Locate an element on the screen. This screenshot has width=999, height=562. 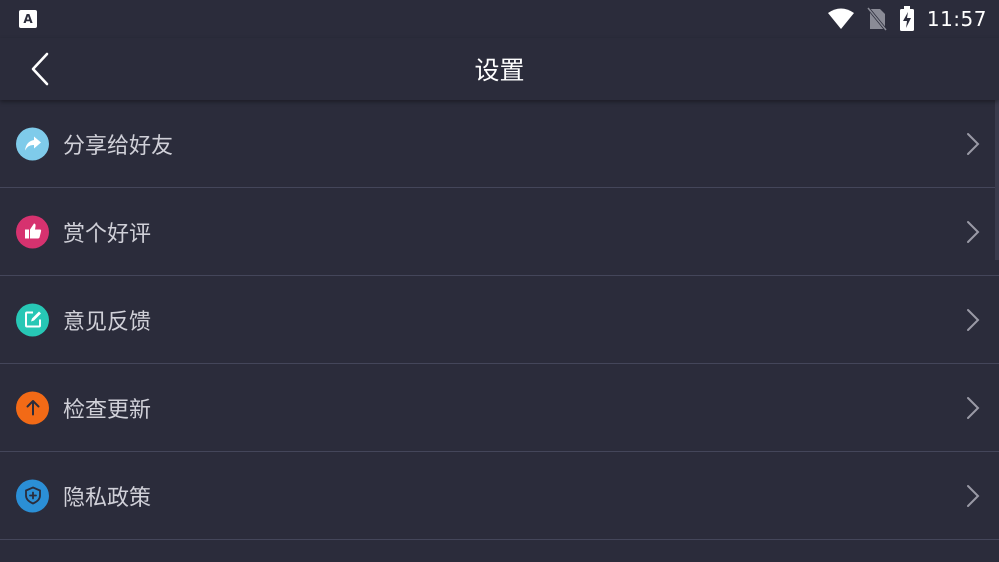
settings-item-label: 分享给好友 is located at coordinates (118, 146).